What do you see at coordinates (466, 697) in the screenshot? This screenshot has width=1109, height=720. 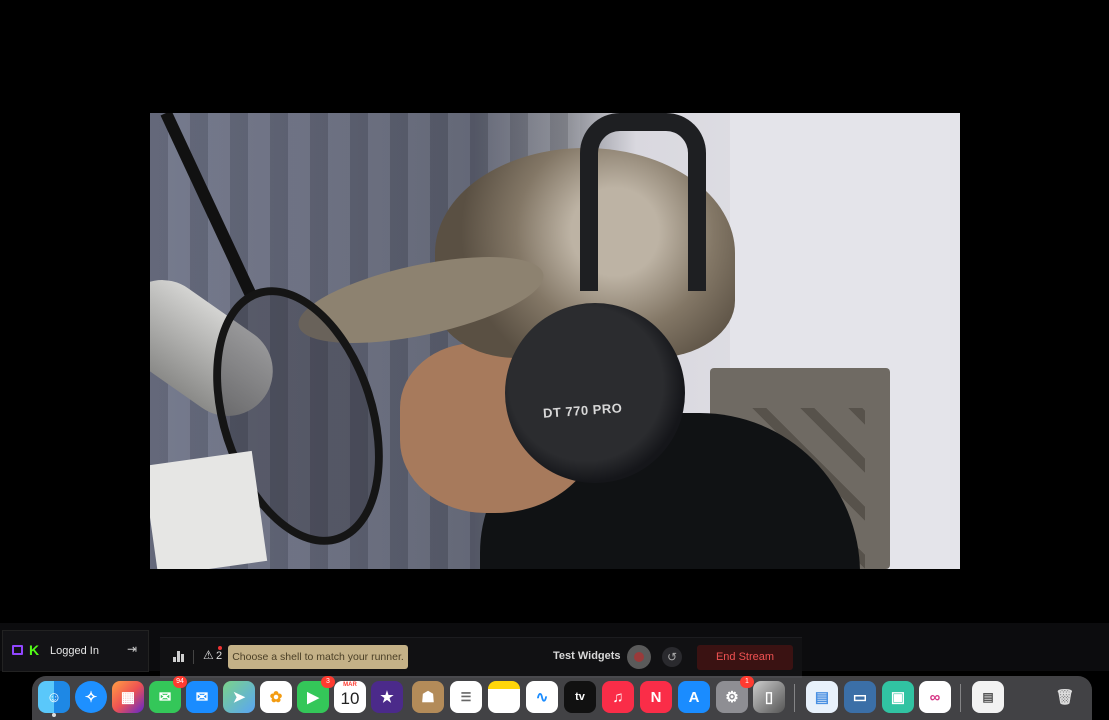 I see `reminders-icon: ☰` at bounding box center [466, 697].